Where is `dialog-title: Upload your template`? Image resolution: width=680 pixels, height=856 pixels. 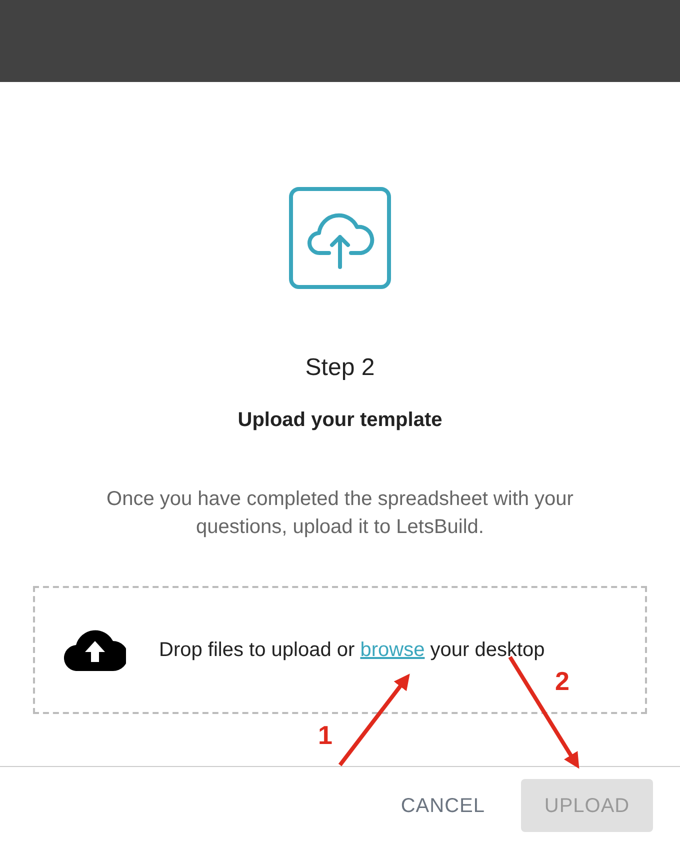 dialog-title: Upload your template is located at coordinates (340, 420).